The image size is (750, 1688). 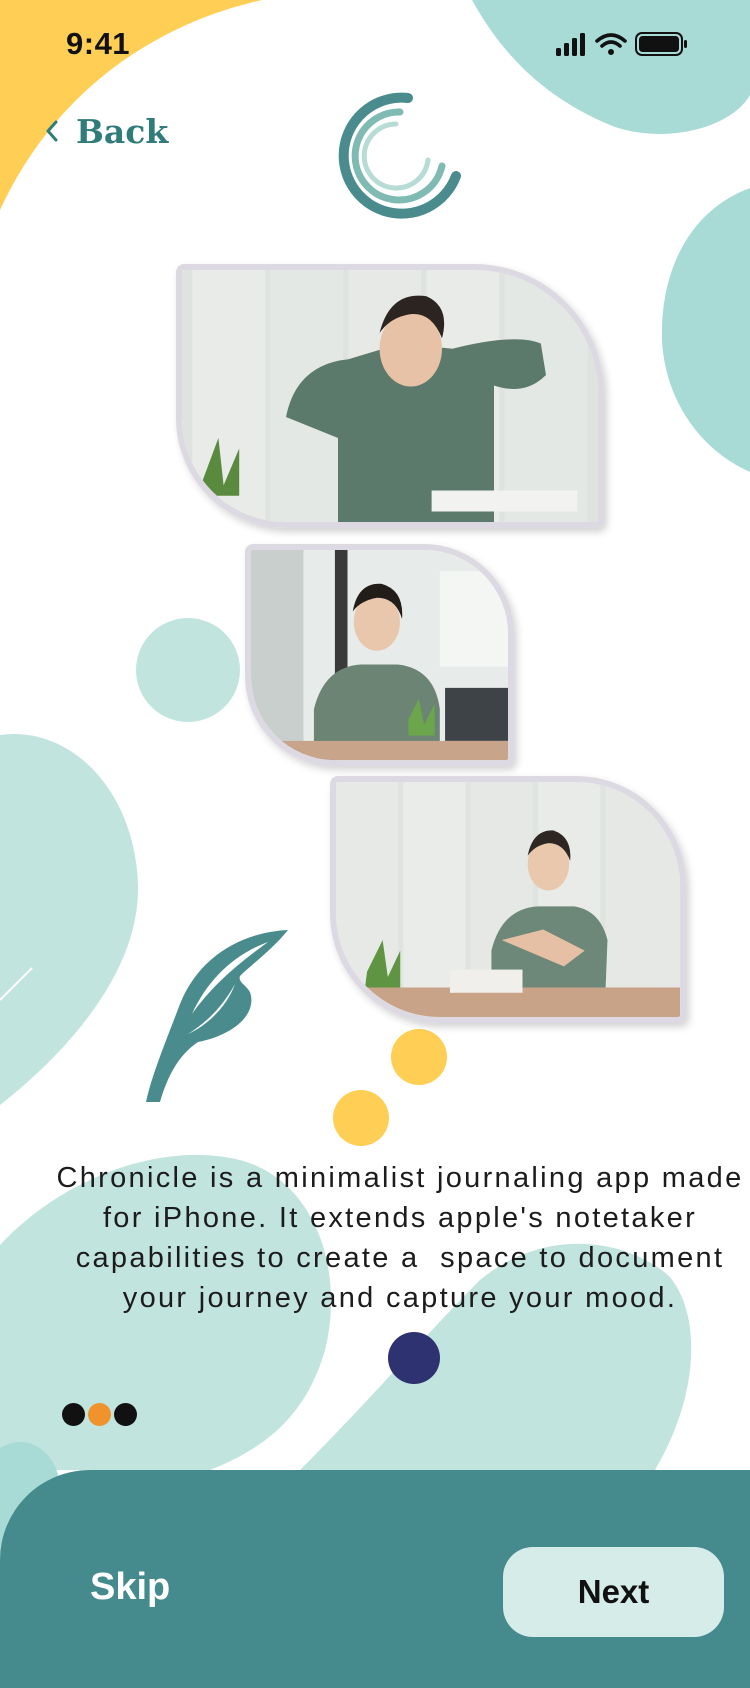 I want to click on chevron-left-icon, so click(x=52, y=131).